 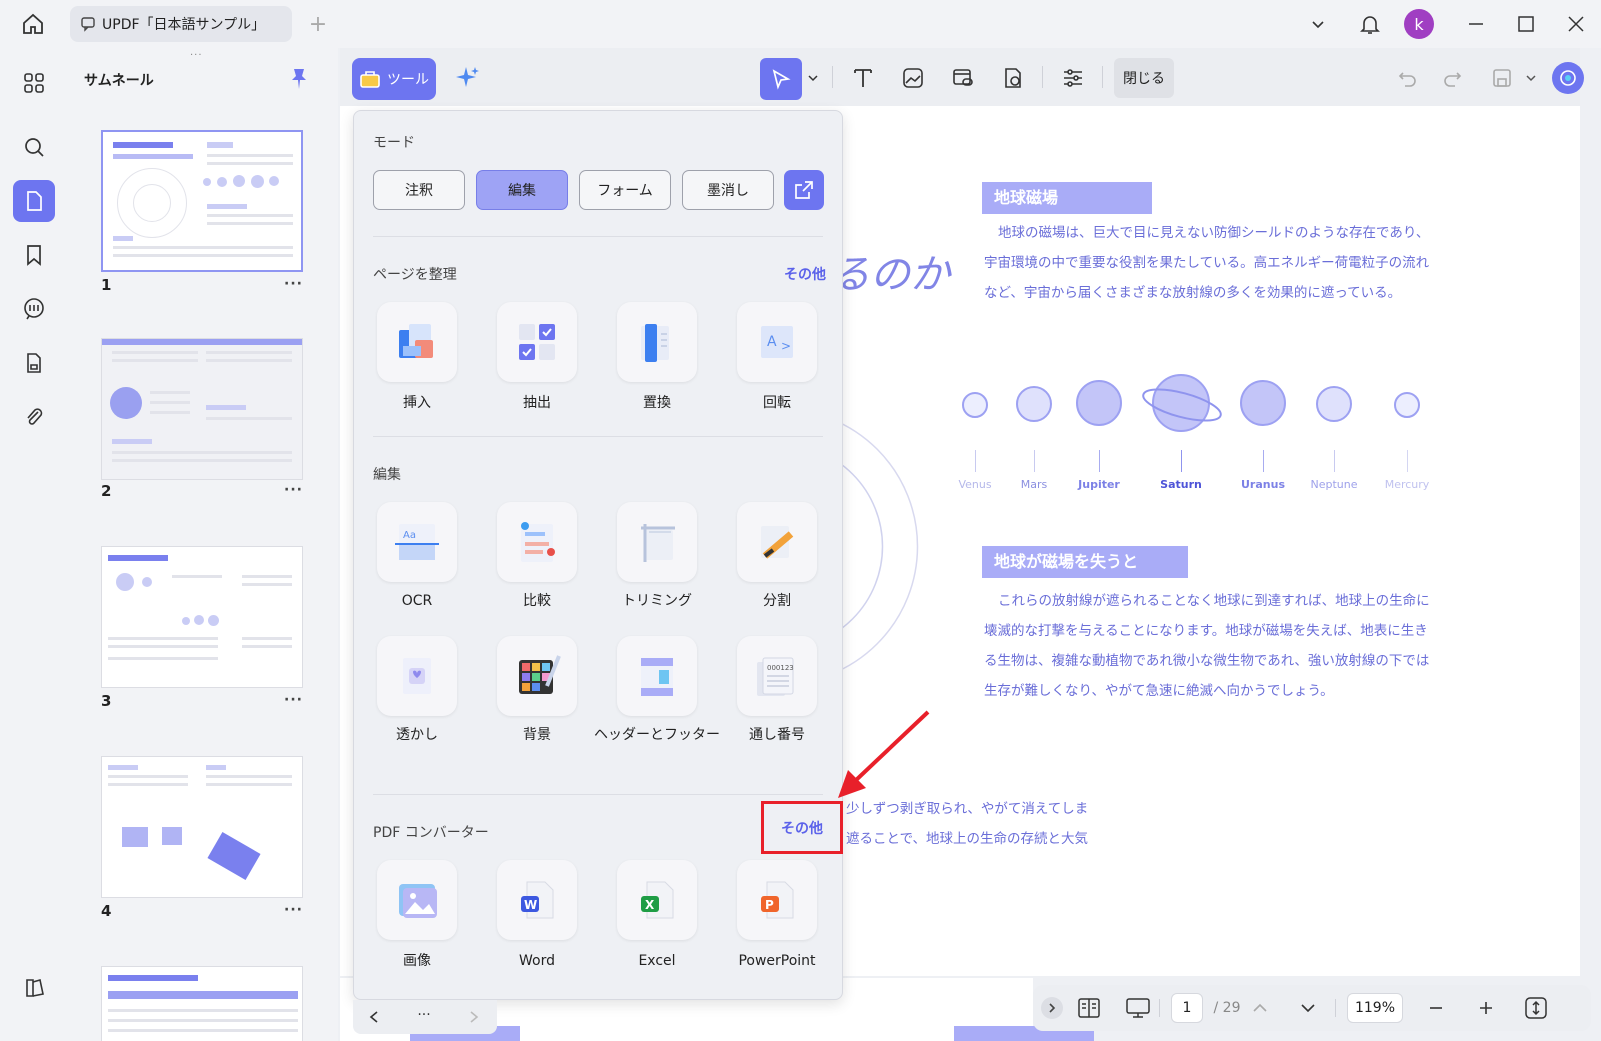 What do you see at coordinates (777, 601) in the screenshot?
I see `split-tool-label: 分割` at bounding box center [777, 601].